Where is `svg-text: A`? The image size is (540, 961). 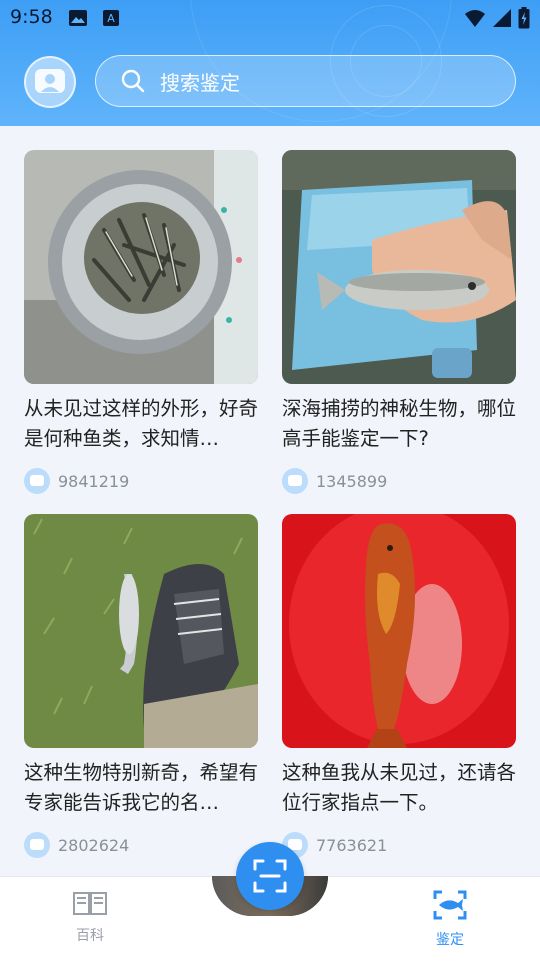
svg-text: A is located at coordinates (111, 18).